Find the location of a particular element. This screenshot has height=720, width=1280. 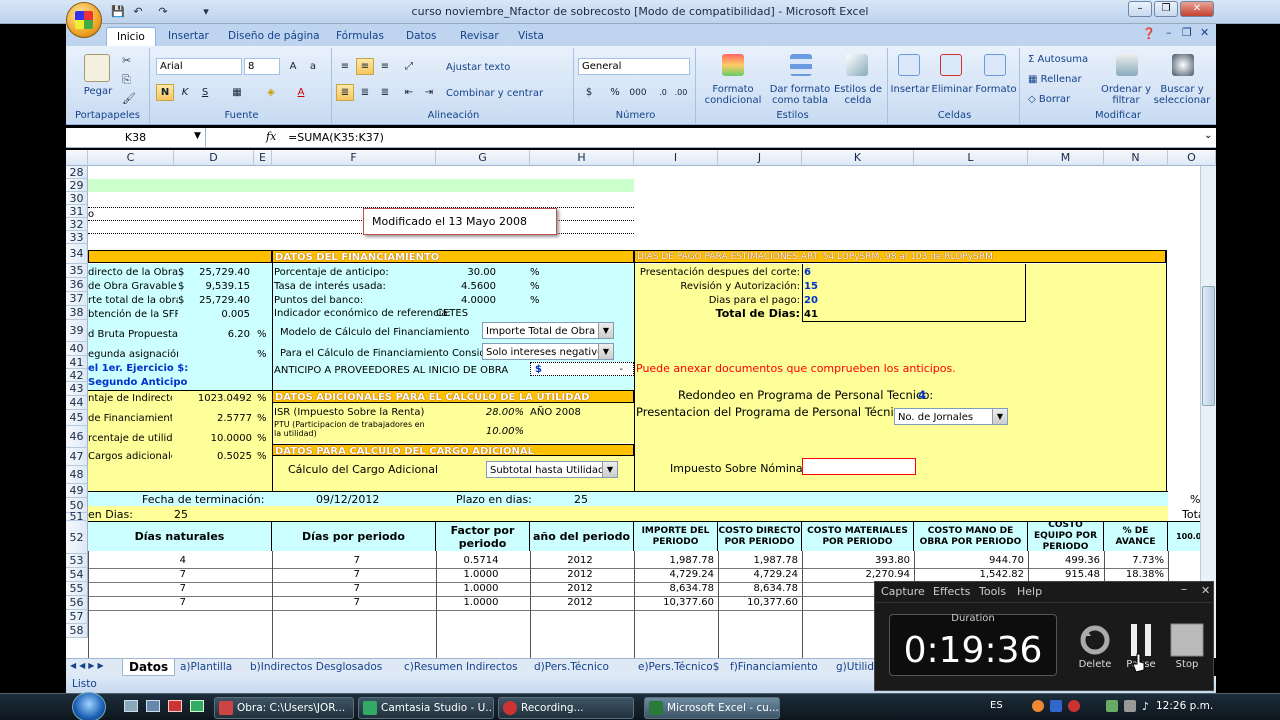

customize-qat-icon: ▾ is located at coordinates (206, 12).